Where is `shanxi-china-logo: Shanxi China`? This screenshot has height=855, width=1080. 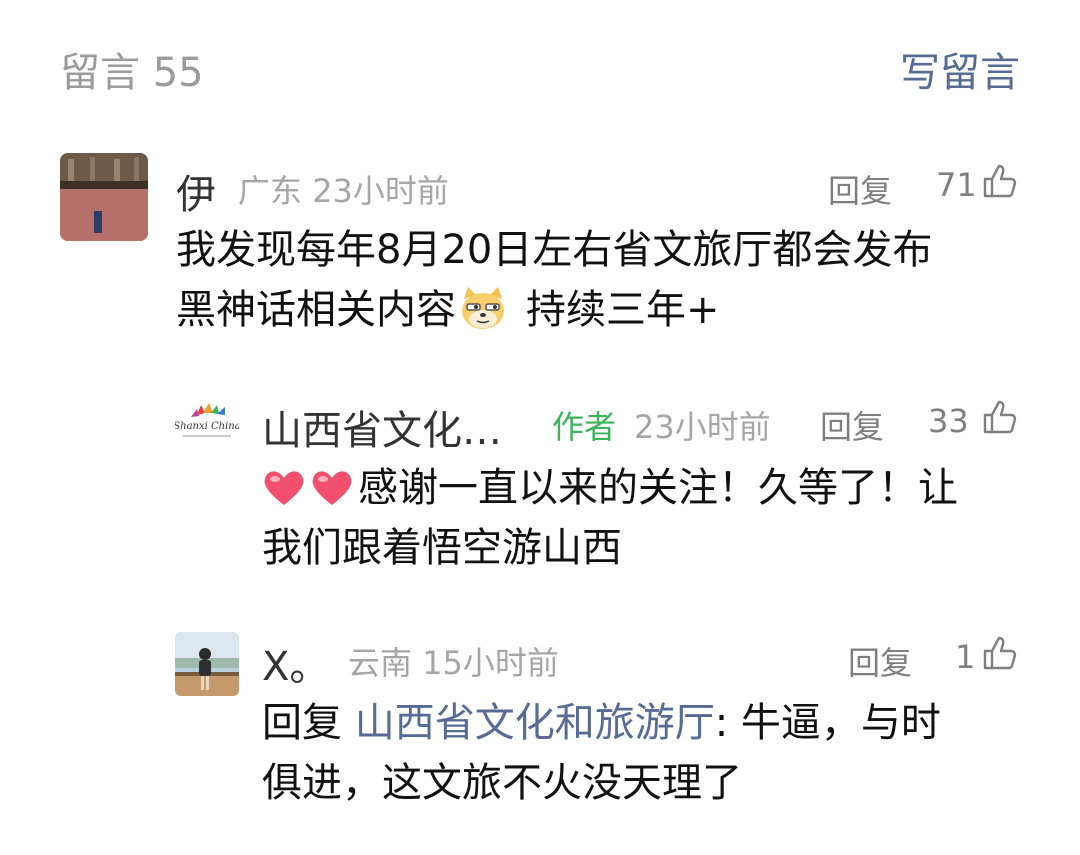
shanxi-china-logo: Shanxi China is located at coordinates (207, 427).